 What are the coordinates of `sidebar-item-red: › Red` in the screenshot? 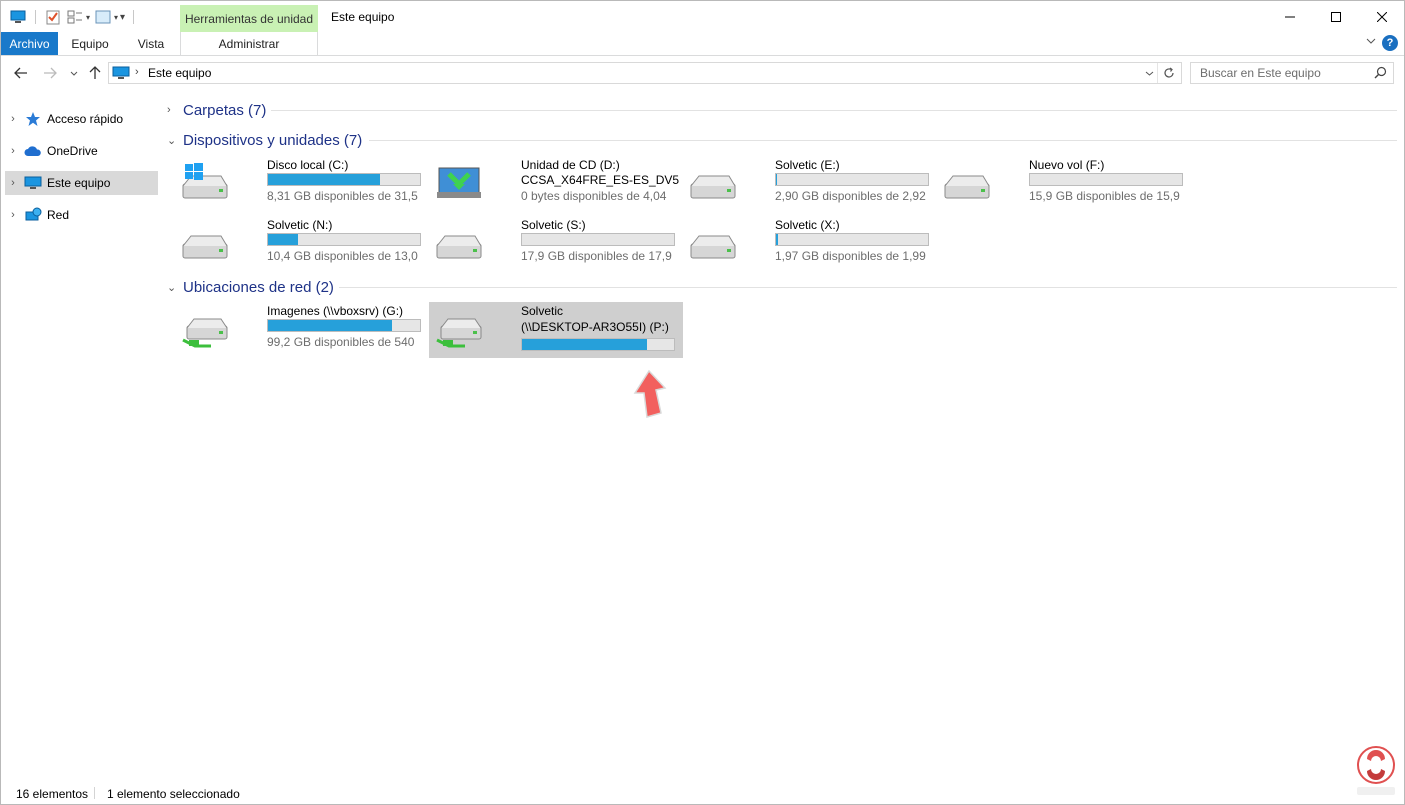 It's located at (81, 215).